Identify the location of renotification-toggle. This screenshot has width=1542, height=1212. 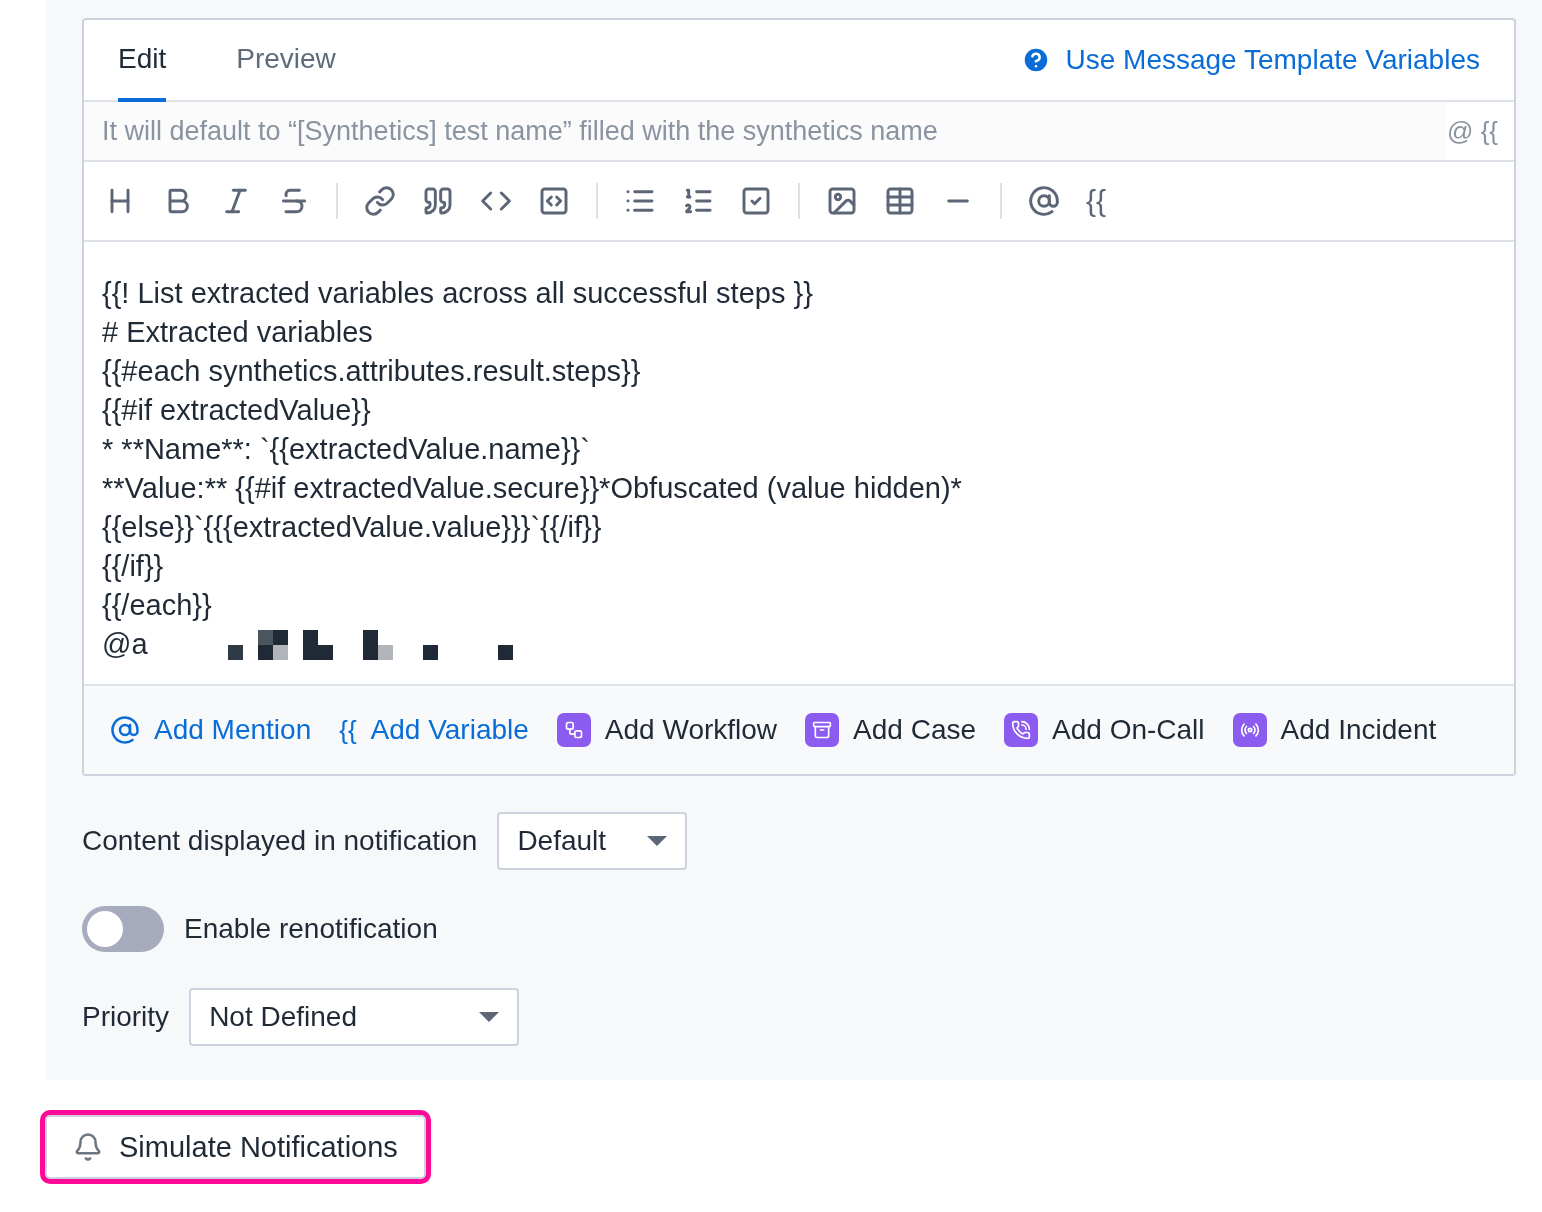
(123, 929).